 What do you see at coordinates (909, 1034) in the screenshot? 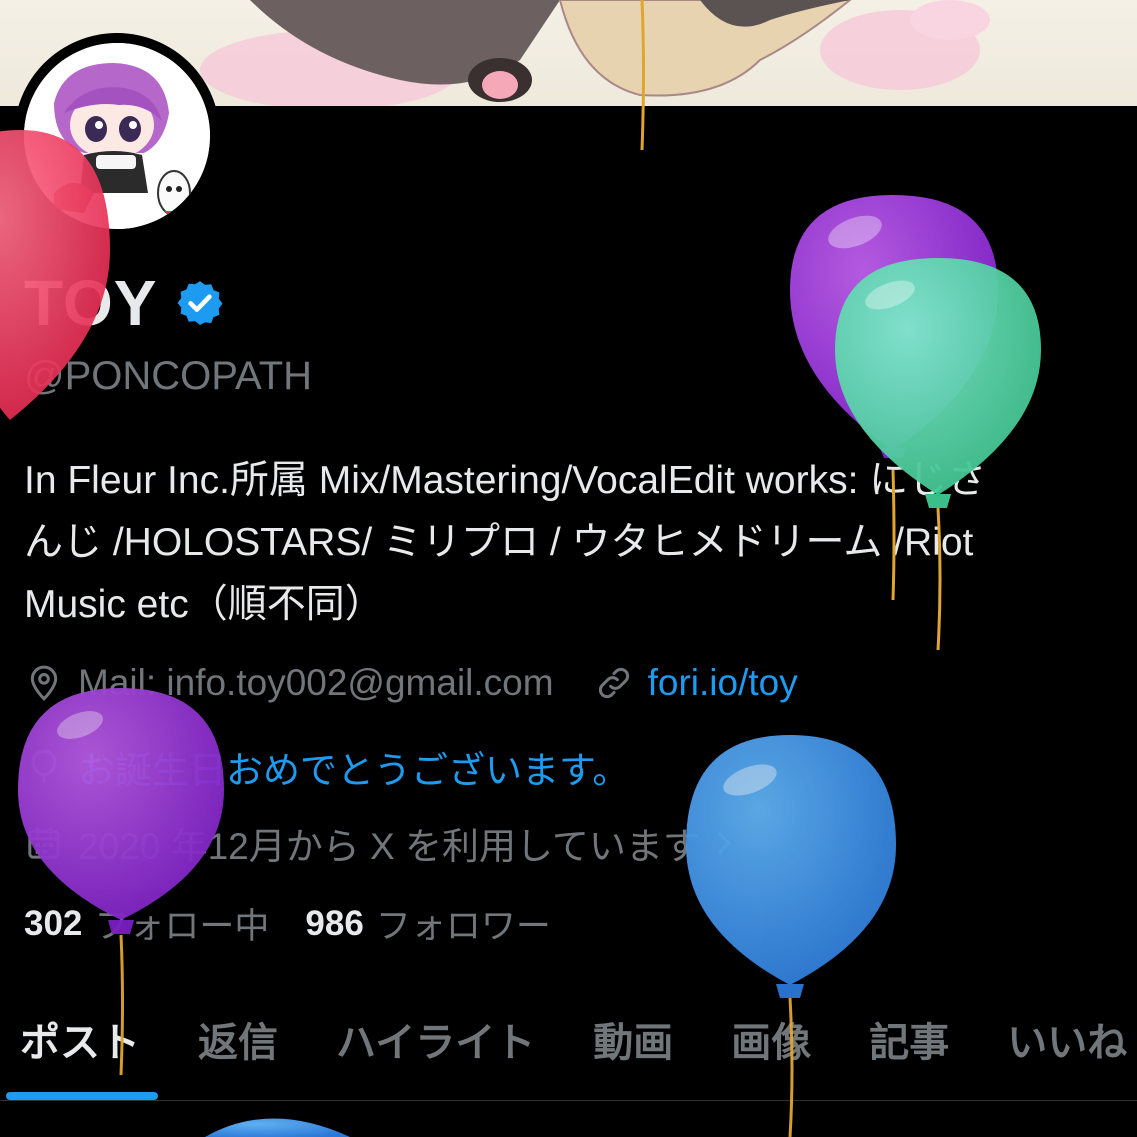
I see `tab-articles: 記事` at bounding box center [909, 1034].